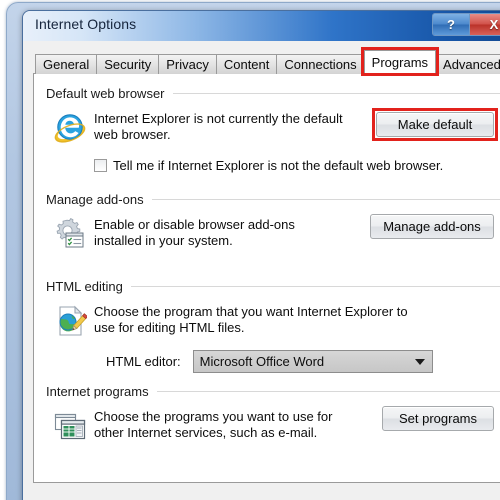 The width and height of the screenshot is (500, 500). I want to click on help-button: ?, so click(451, 24).